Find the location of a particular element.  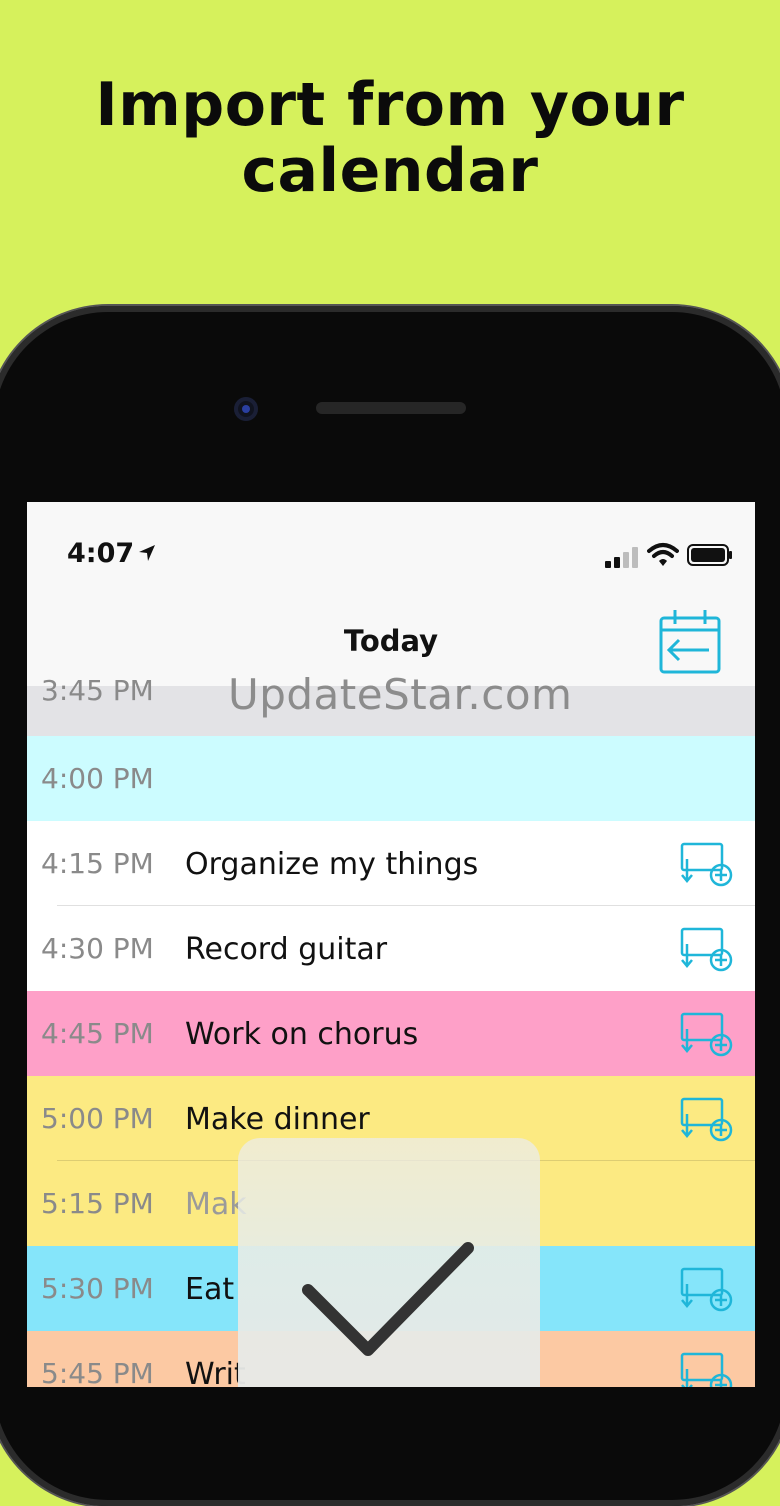

task-label: Writ is located at coordinates (215, 1372).